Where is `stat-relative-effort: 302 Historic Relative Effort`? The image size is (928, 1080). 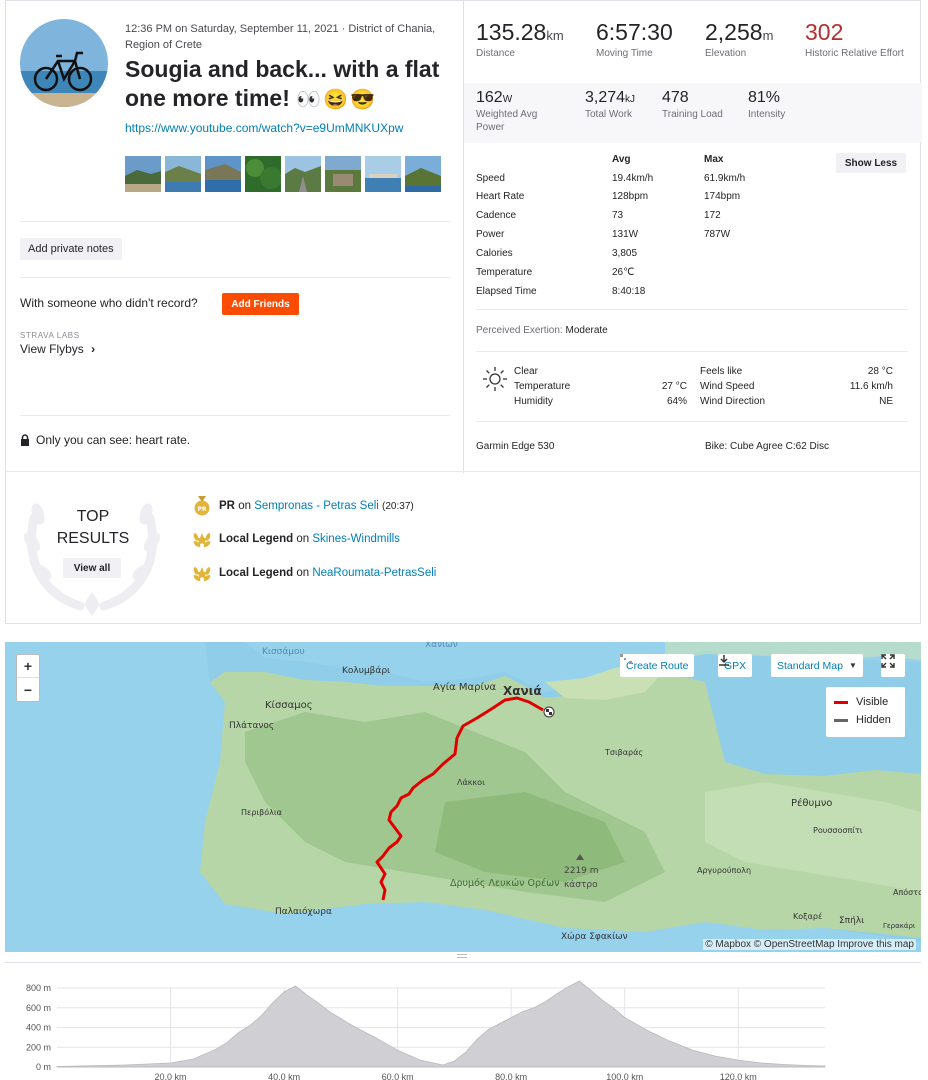
stat-relative-effort: 302 Historic Relative Effort is located at coordinates (855, 39).